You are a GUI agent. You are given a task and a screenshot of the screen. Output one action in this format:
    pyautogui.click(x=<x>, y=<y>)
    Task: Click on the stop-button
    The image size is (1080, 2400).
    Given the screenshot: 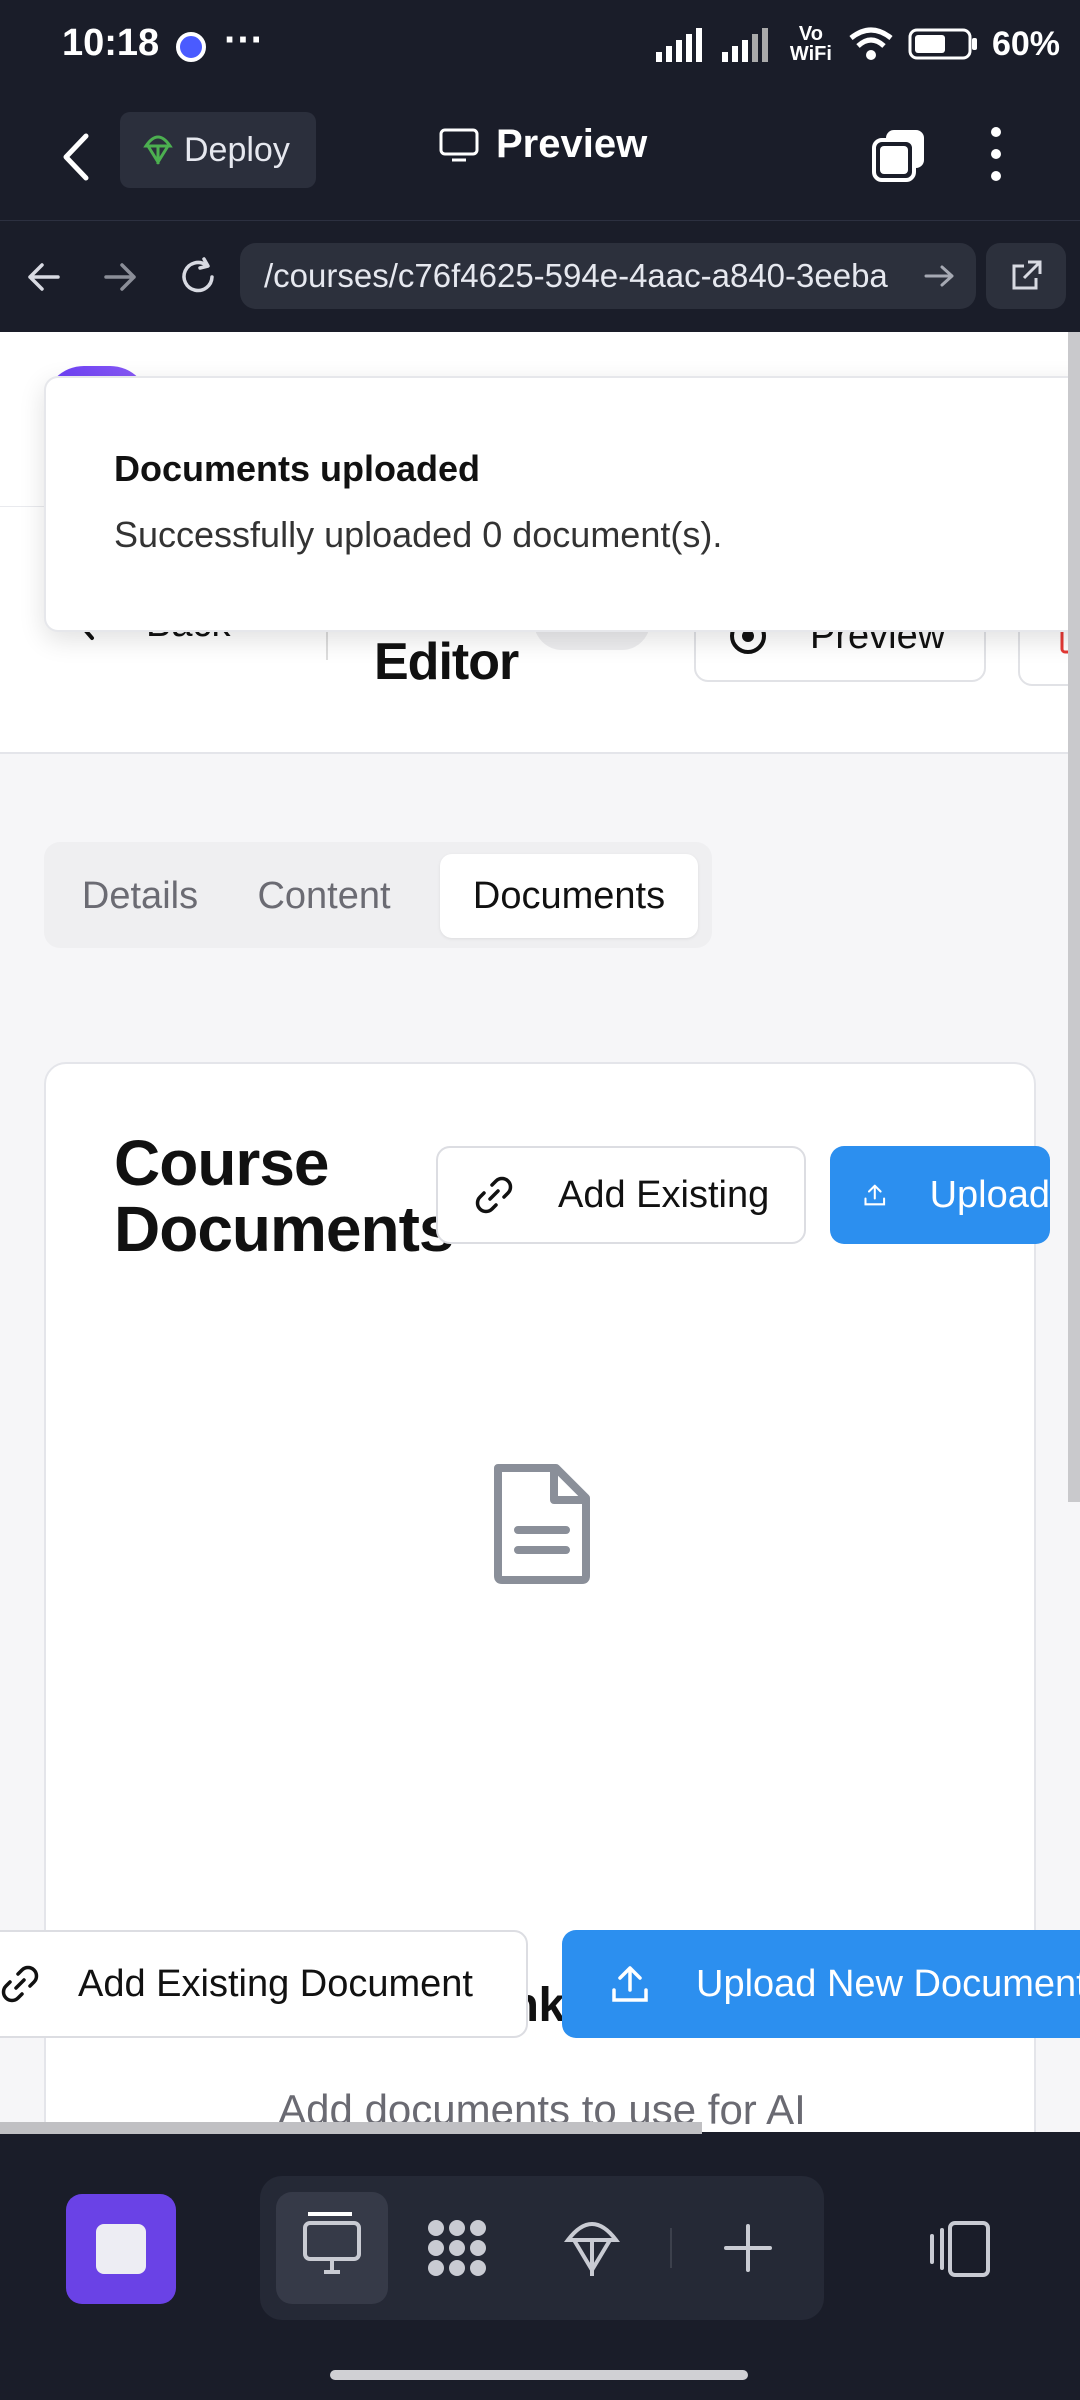 What is the action you would take?
    pyautogui.click(x=121, y=2249)
    